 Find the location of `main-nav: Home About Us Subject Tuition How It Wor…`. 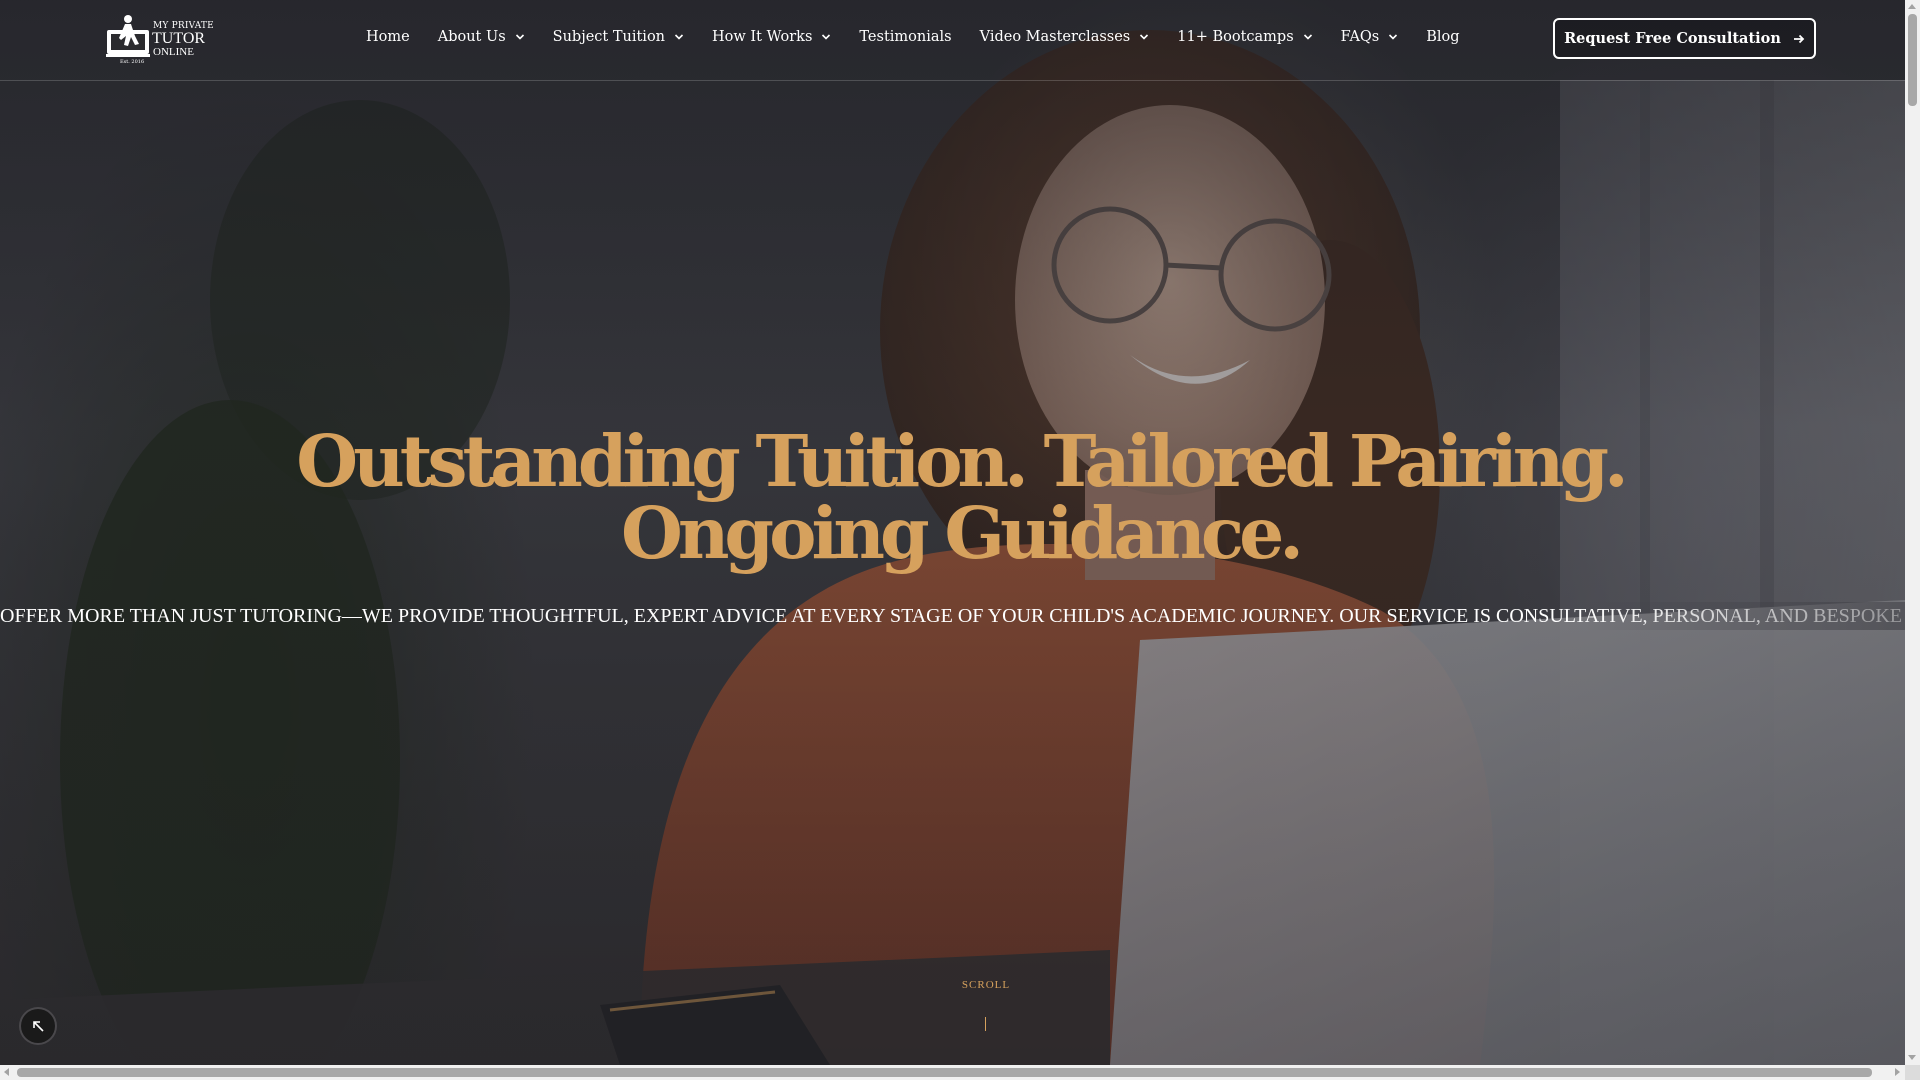

main-nav: Home About Us Subject Tuition How It Wor… is located at coordinates (927, 37).